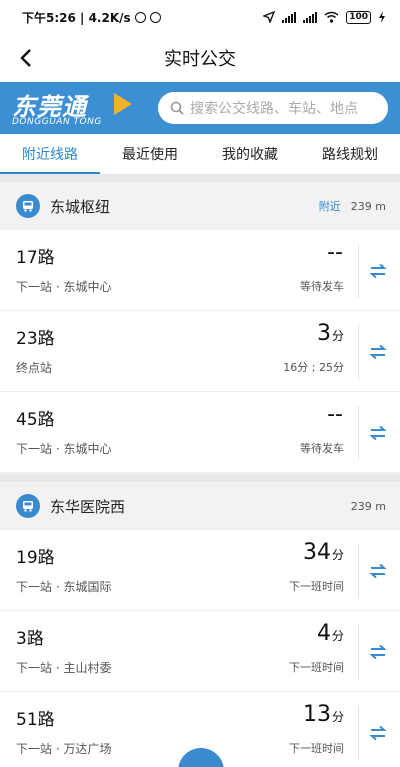  I want to click on status-bar: 下午5:26 | 4.2K/s 100, so click(200, 17).